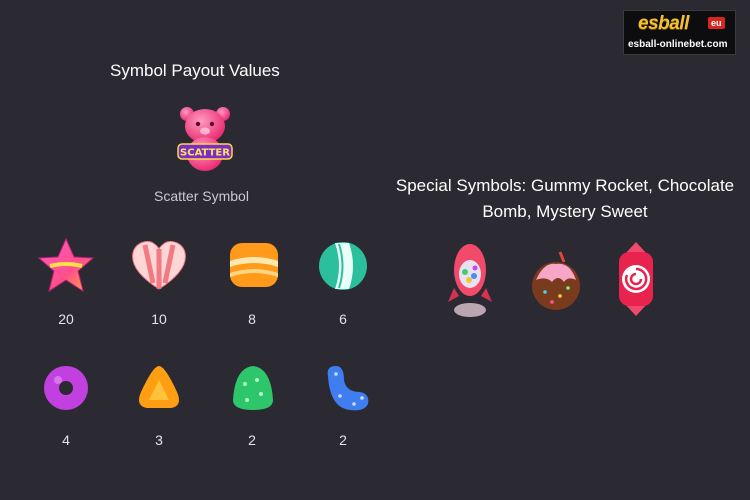 This screenshot has height=500, width=750. I want to click on star-candy-icon, so click(66, 266).